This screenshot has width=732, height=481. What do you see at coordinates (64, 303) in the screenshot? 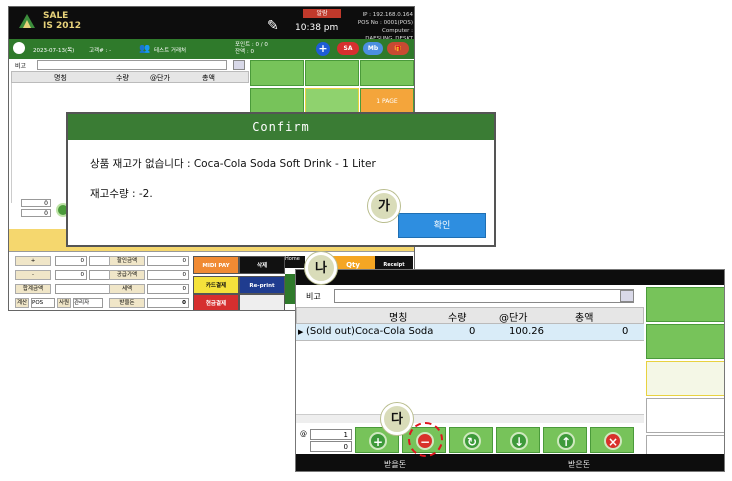
I see `clerk-label: 사원` at bounding box center [64, 303].